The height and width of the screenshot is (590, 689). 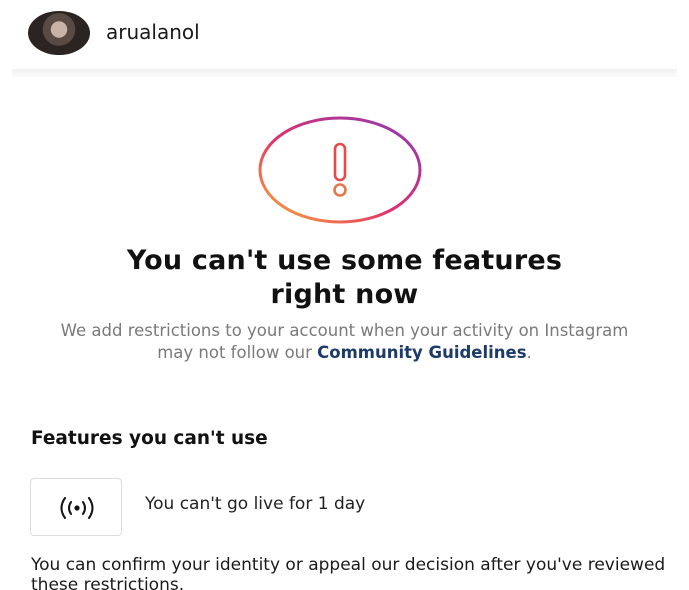 What do you see at coordinates (344, 35) in the screenshot?
I see `profile-header: arualanol` at bounding box center [344, 35].